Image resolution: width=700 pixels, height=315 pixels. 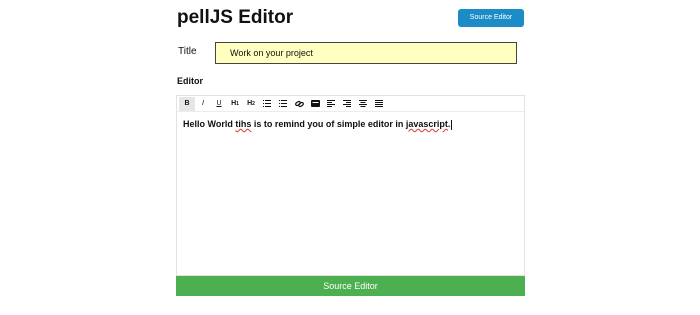 What do you see at coordinates (187, 51) in the screenshot?
I see `title-label: Title` at bounding box center [187, 51].